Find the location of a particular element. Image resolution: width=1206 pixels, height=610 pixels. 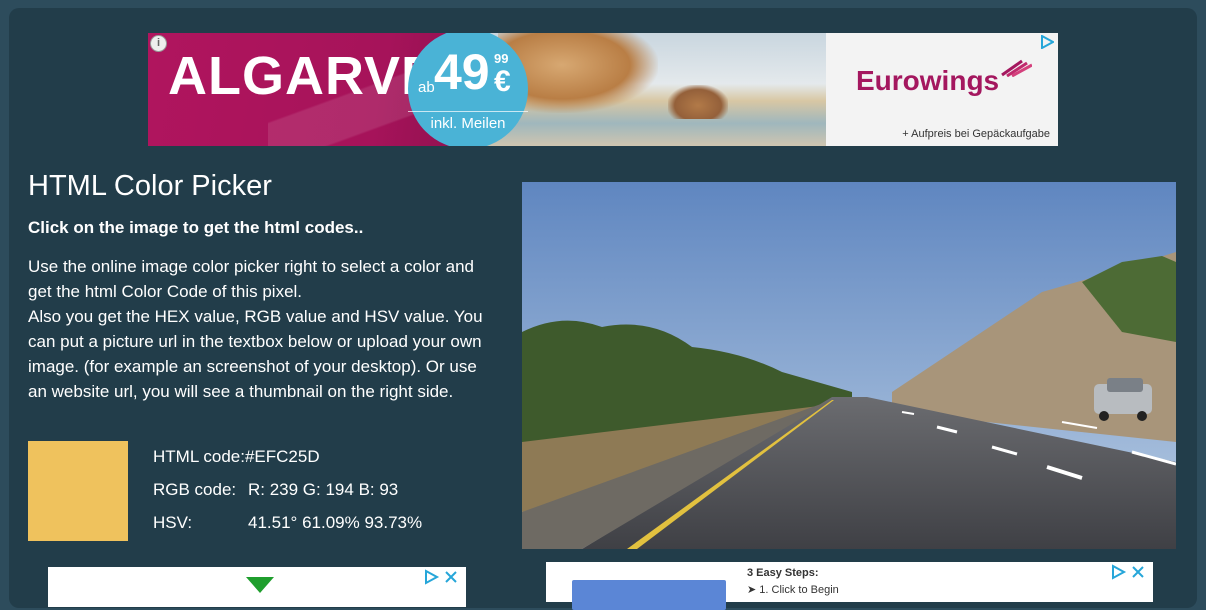

html-code-value: #EFC25D is located at coordinates (282, 456).